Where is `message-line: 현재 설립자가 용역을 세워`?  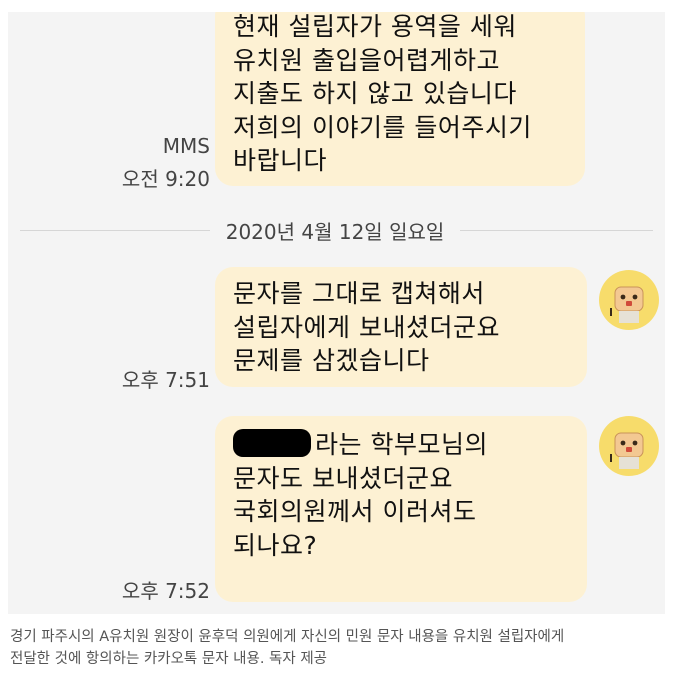 message-line: 현재 설립자가 용역을 세워 is located at coordinates (375, 26).